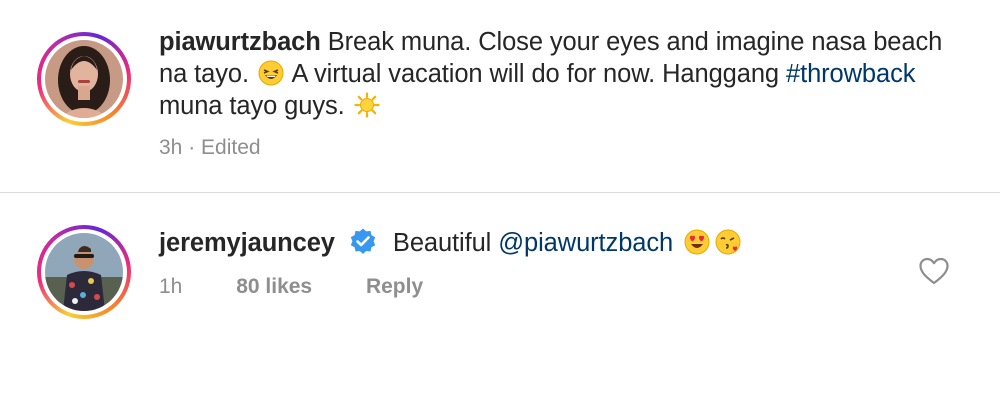  I want to click on comment-text: Beautiful, so click(442, 243).